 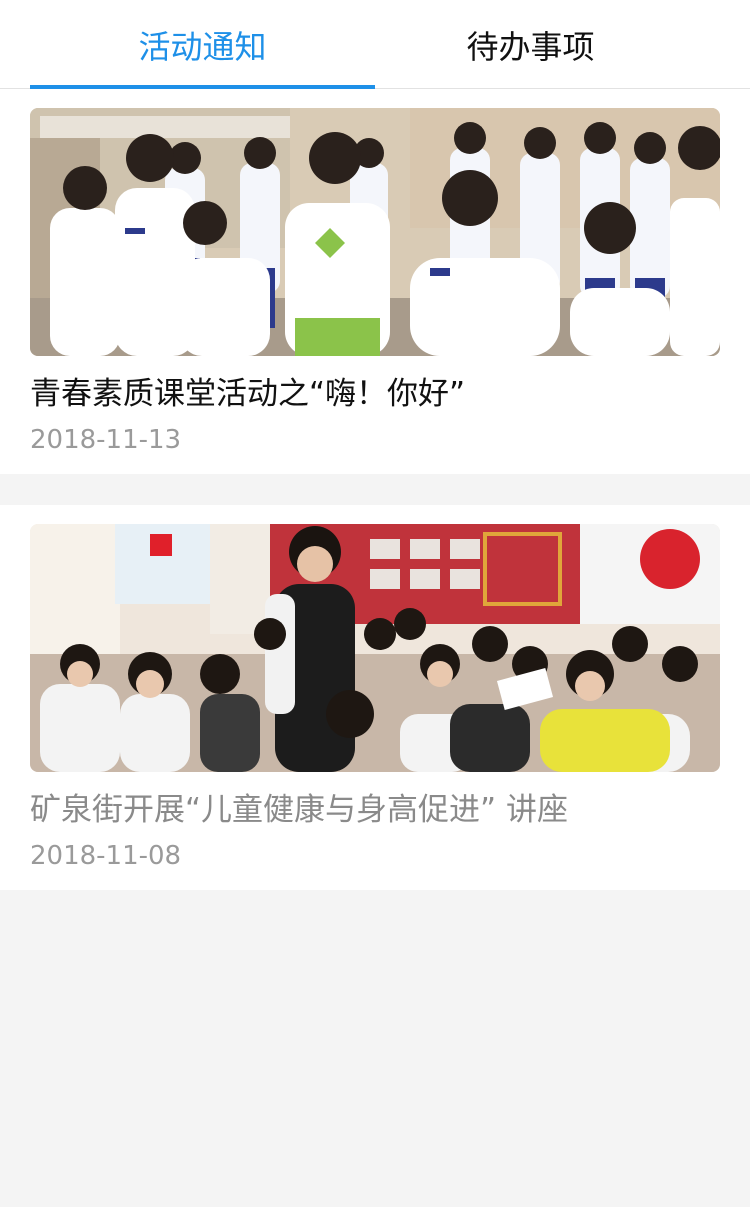 I want to click on tab-bar: 活动通知 待办事项, so click(x=375, y=44).